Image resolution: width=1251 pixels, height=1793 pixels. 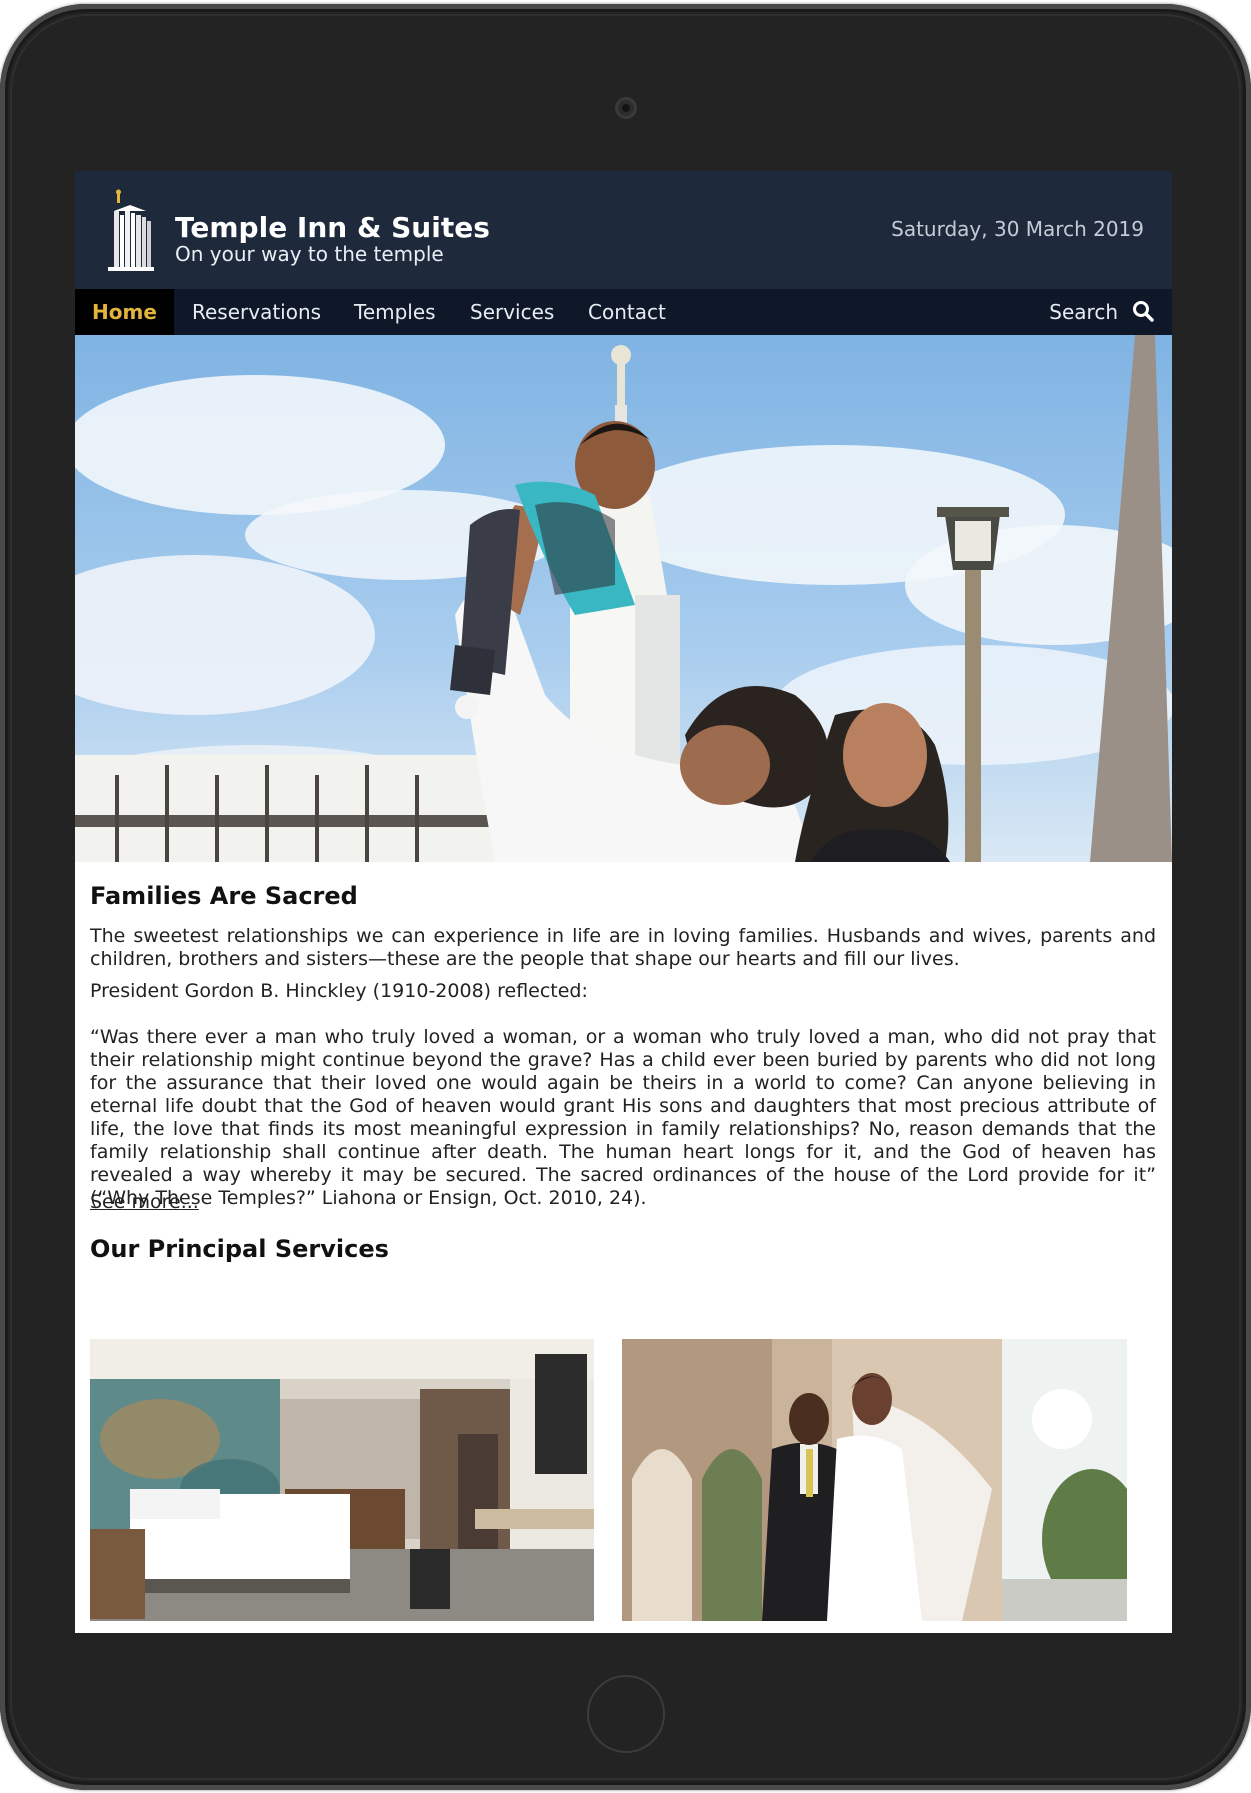 I want to click on services-heading: Our Principal Services, so click(x=239, y=1249).